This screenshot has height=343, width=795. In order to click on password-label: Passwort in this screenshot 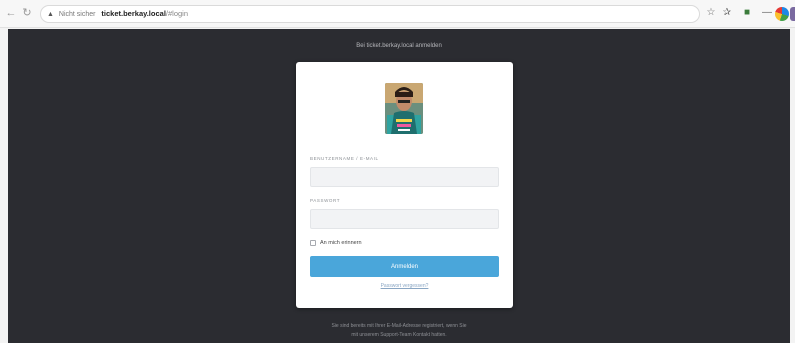, I will do `click(325, 200)`.